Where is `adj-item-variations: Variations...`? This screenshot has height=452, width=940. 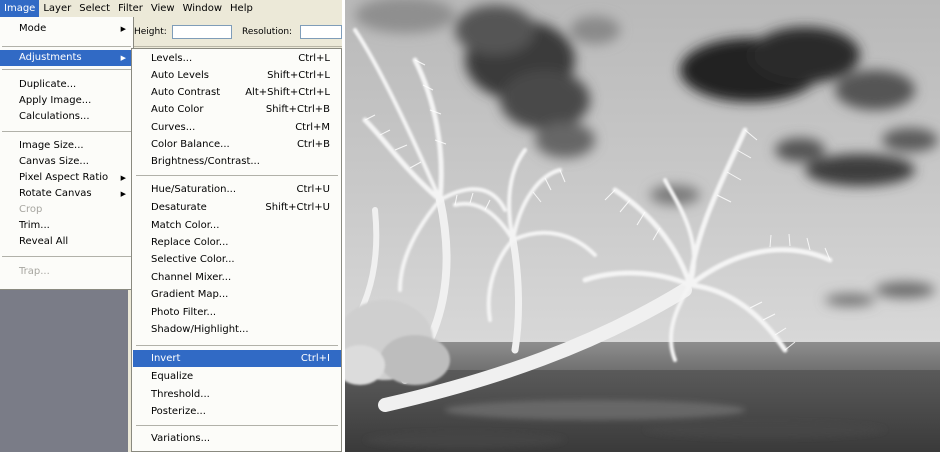
adj-item-variations: Variations... is located at coordinates (237, 438).